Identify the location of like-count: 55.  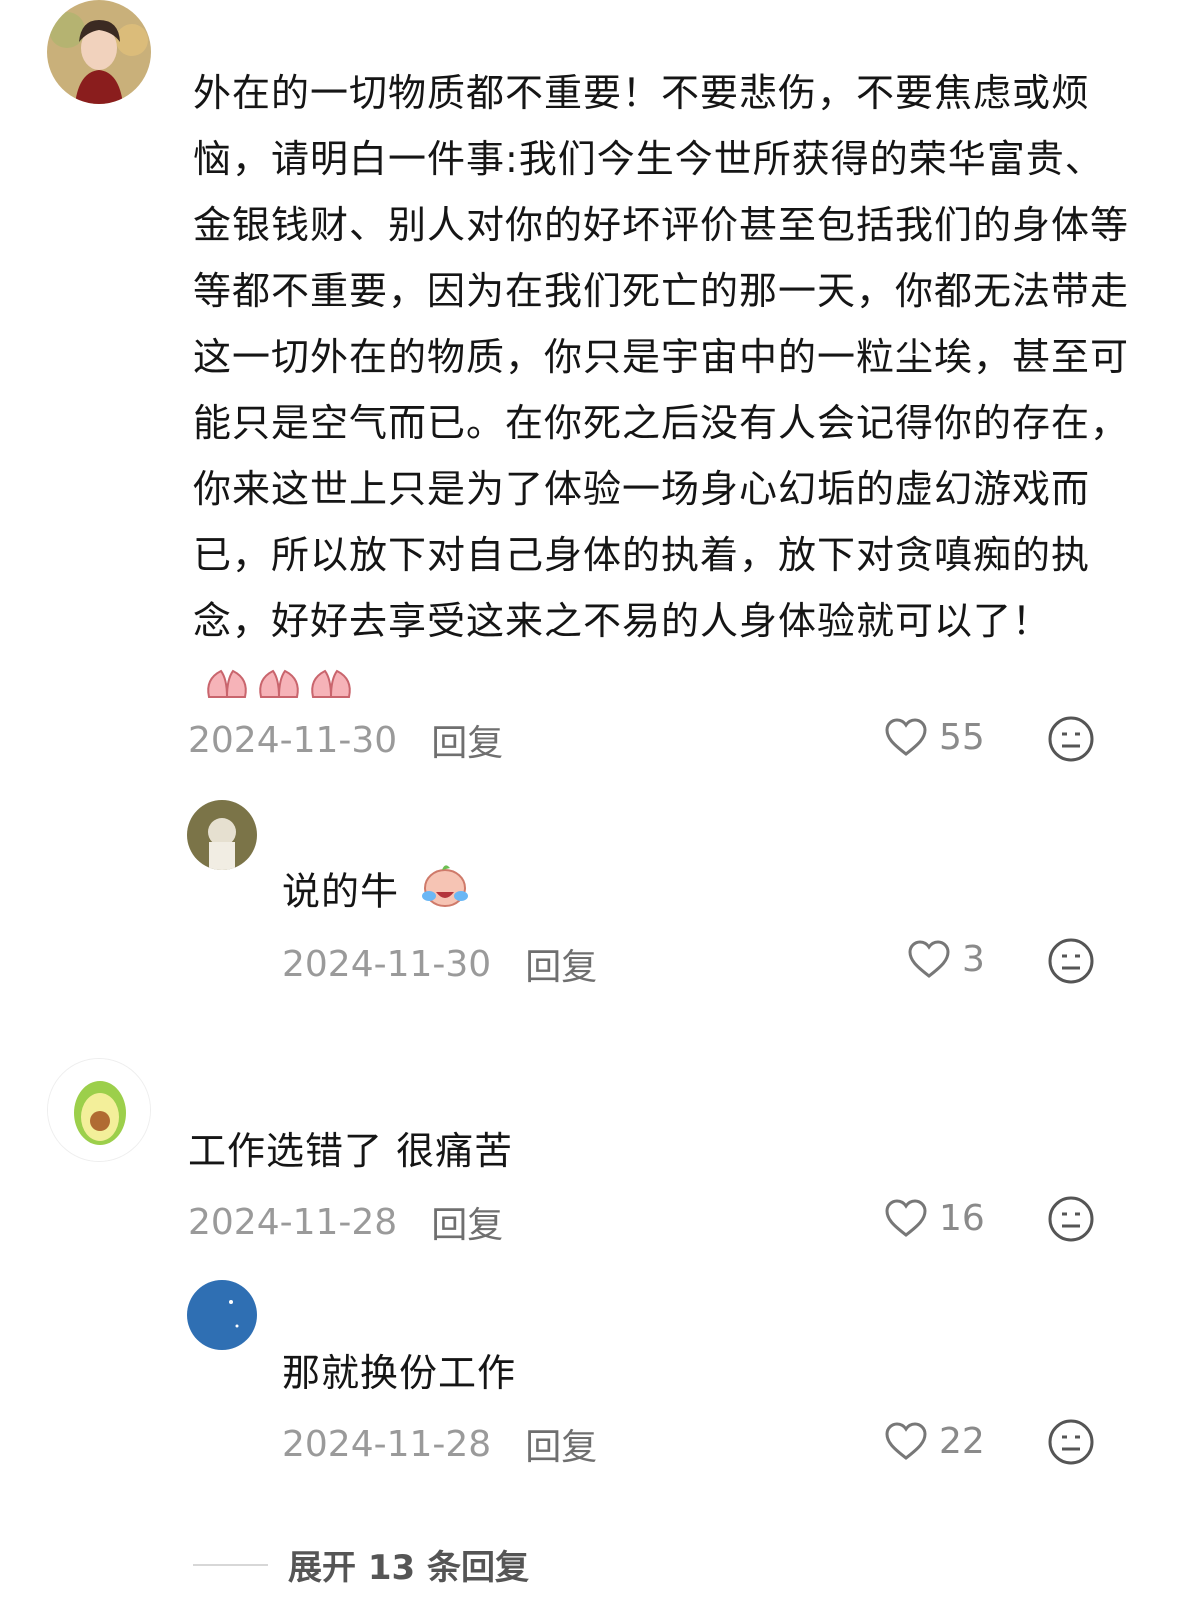
(962, 737).